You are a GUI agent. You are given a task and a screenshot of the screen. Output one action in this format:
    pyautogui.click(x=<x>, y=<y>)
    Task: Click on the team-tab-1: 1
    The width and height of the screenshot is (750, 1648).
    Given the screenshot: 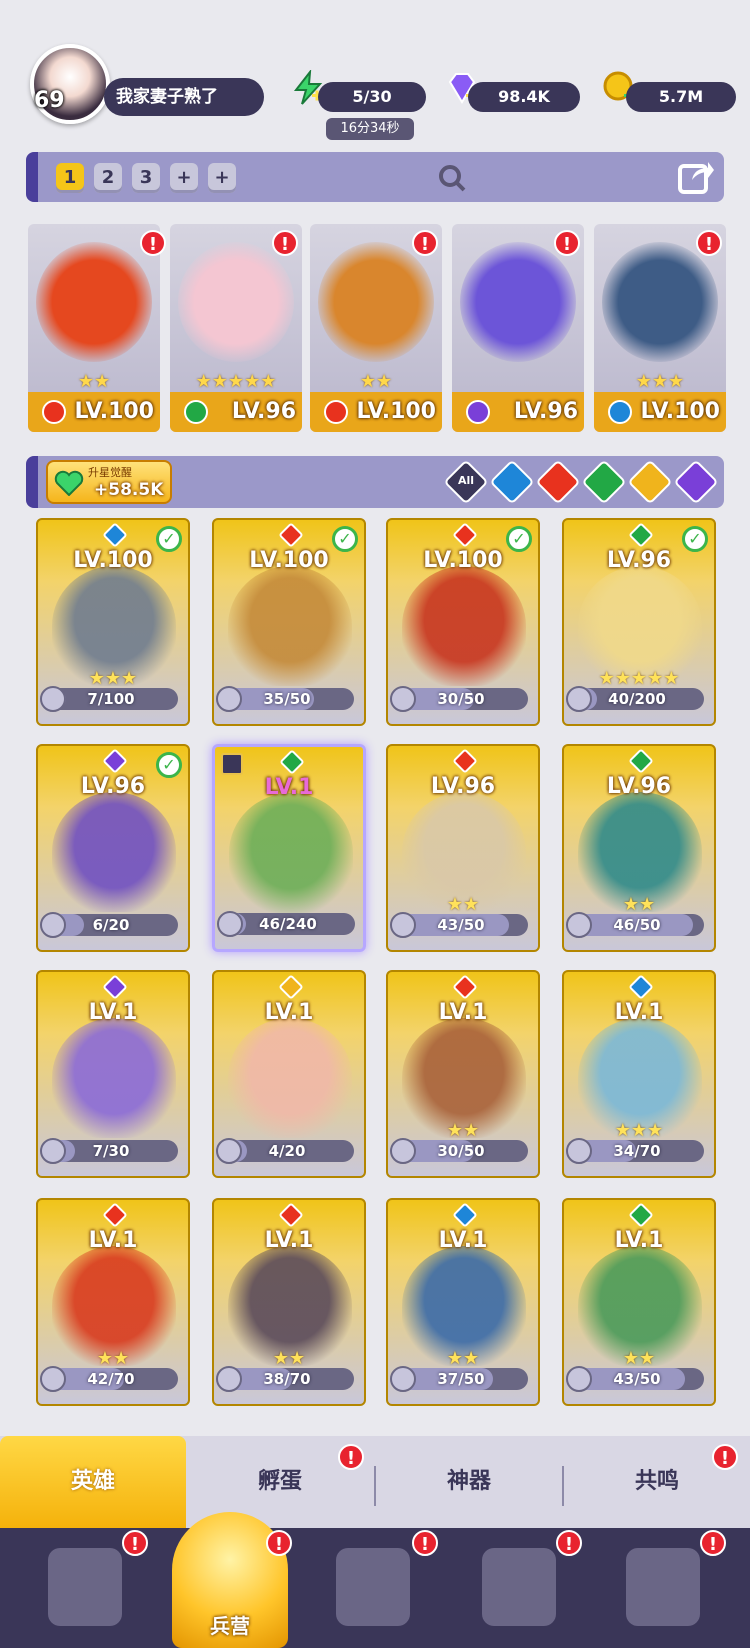 What is the action you would take?
    pyautogui.click(x=70, y=178)
    